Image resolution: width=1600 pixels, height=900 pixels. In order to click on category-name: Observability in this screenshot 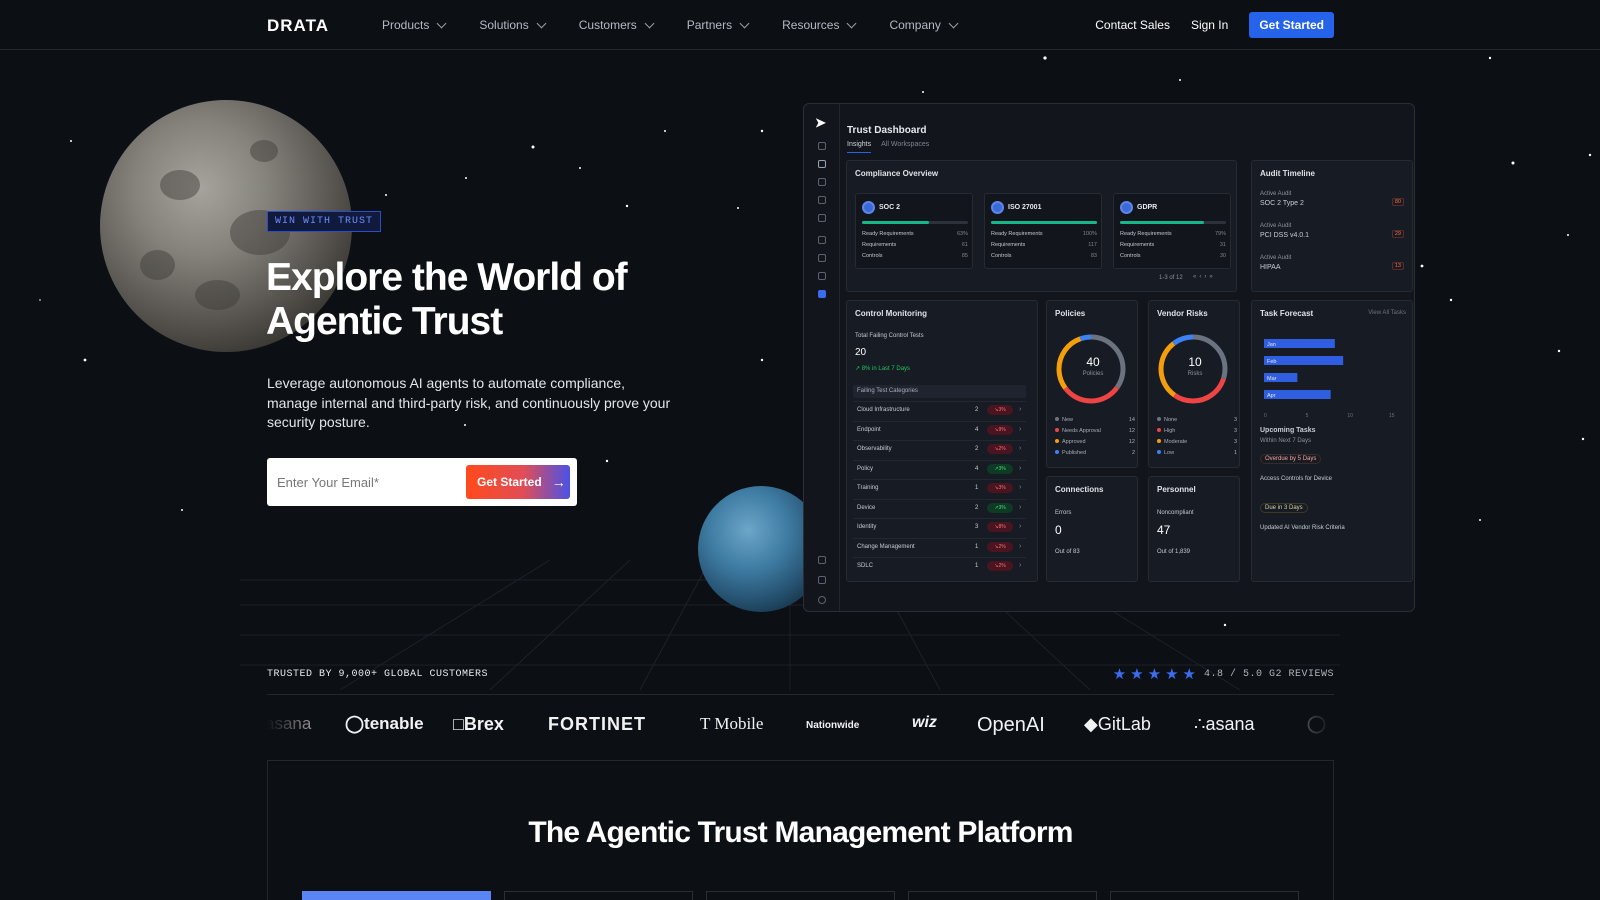, I will do `click(874, 449)`.